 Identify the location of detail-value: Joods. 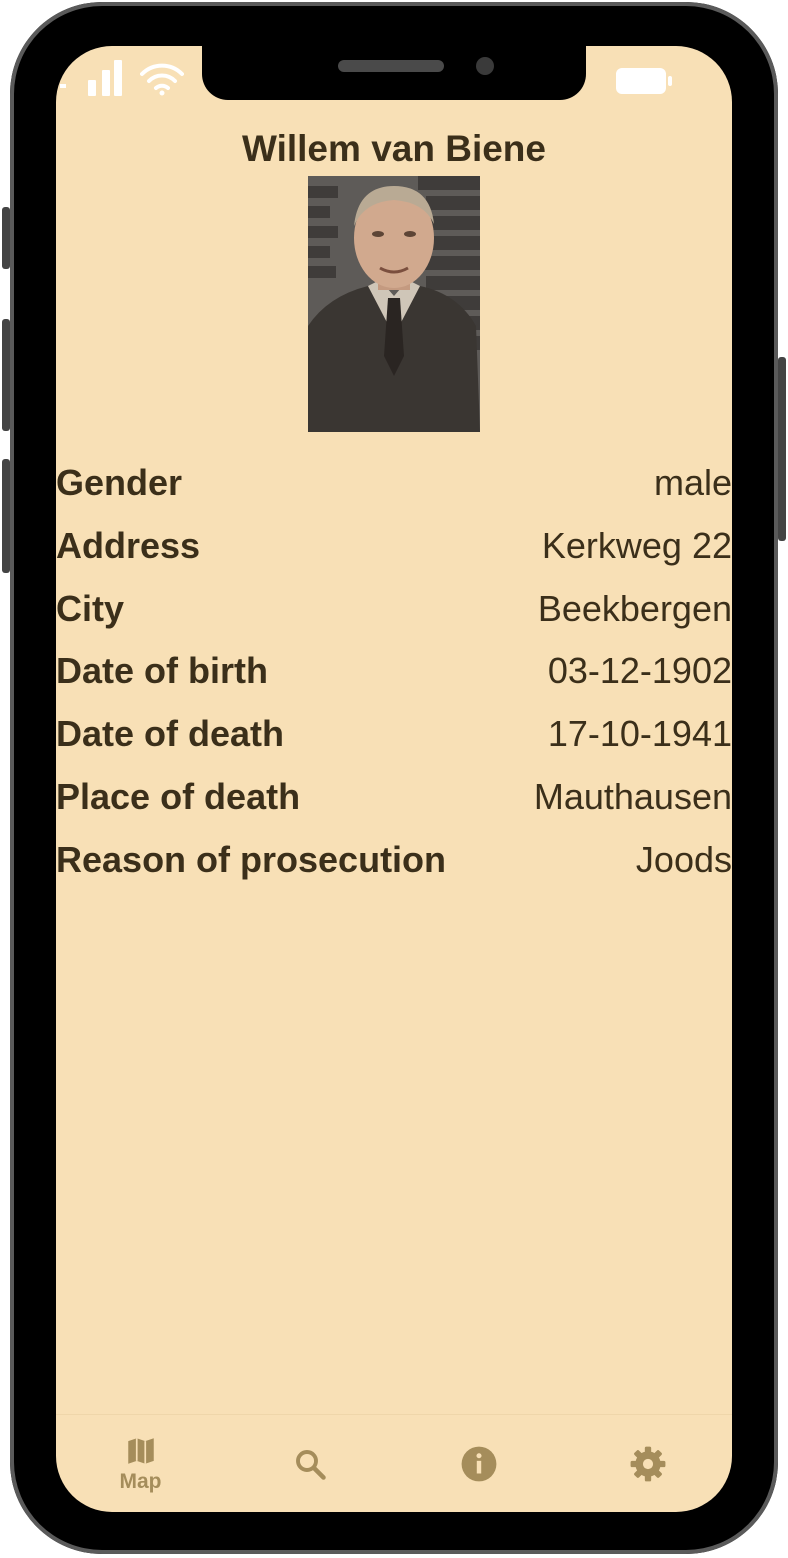
(683, 859).